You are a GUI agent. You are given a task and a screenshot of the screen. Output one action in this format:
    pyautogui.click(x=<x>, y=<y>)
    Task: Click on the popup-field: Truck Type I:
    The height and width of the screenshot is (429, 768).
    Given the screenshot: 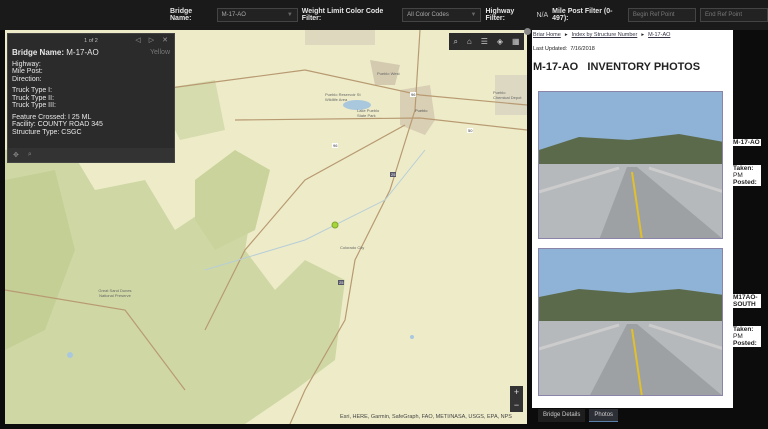 What is the action you would take?
    pyautogui.click(x=32, y=90)
    